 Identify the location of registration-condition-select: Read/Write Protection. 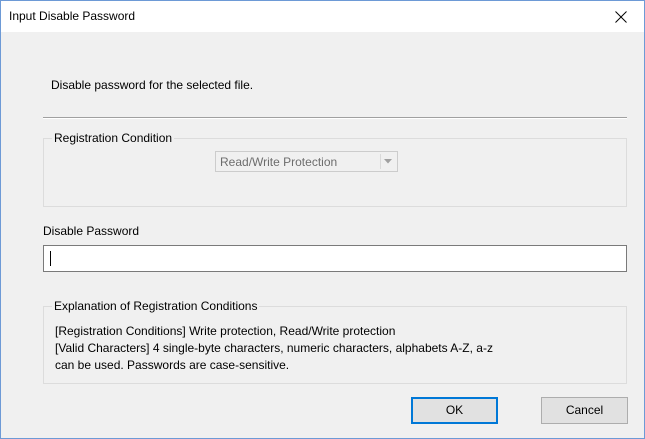
(306, 161).